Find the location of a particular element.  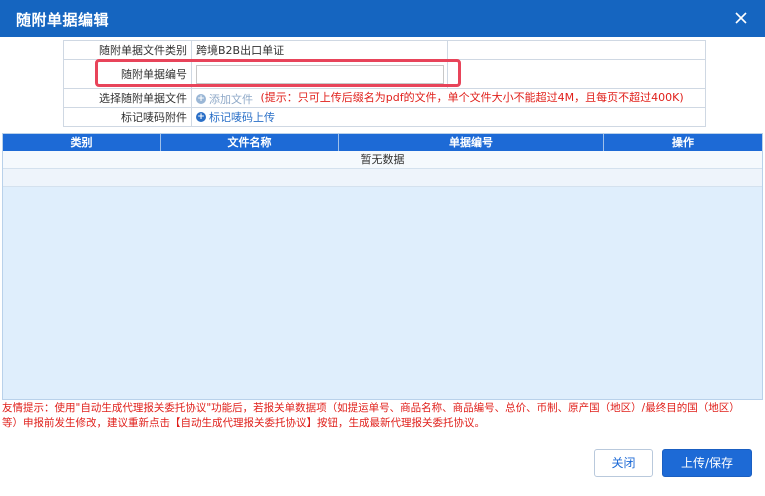

close-button: 关闭 is located at coordinates (623, 463).